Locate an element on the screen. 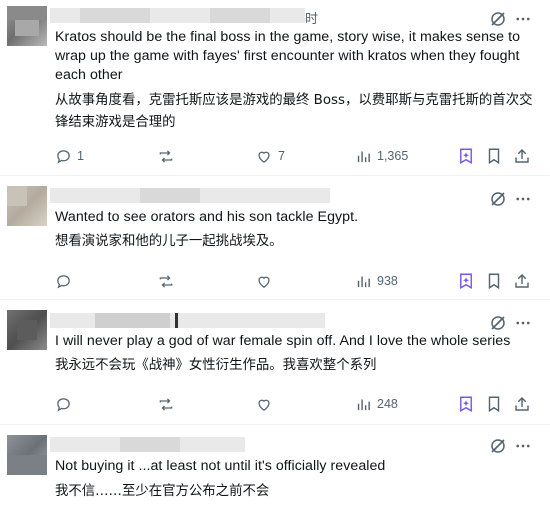 The image size is (550, 518). views-count: 248 is located at coordinates (387, 404).